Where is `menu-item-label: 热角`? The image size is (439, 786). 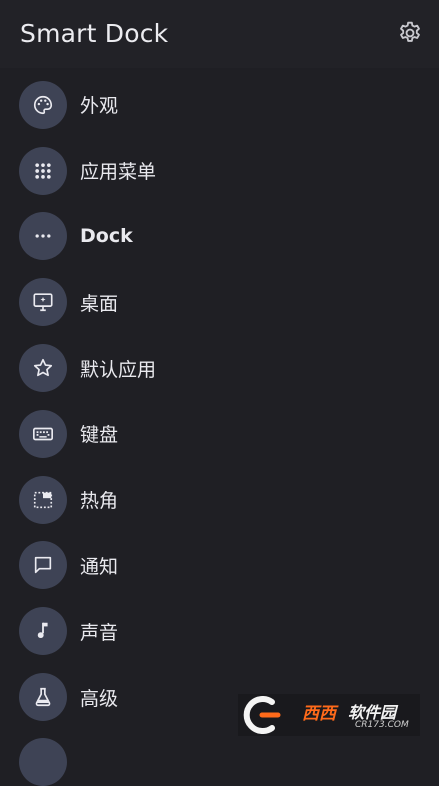 menu-item-label: 热角 is located at coordinates (99, 501).